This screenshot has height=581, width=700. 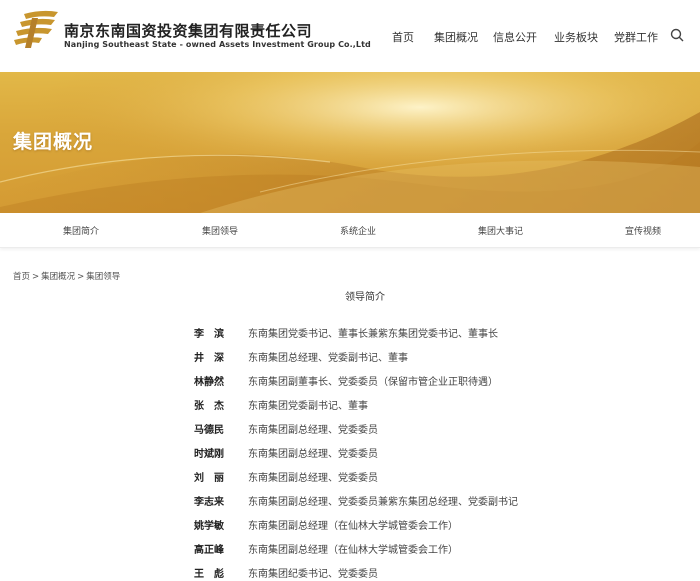 What do you see at coordinates (515, 37) in the screenshot?
I see `nav-item-info-disclosure: 信息公开` at bounding box center [515, 37].